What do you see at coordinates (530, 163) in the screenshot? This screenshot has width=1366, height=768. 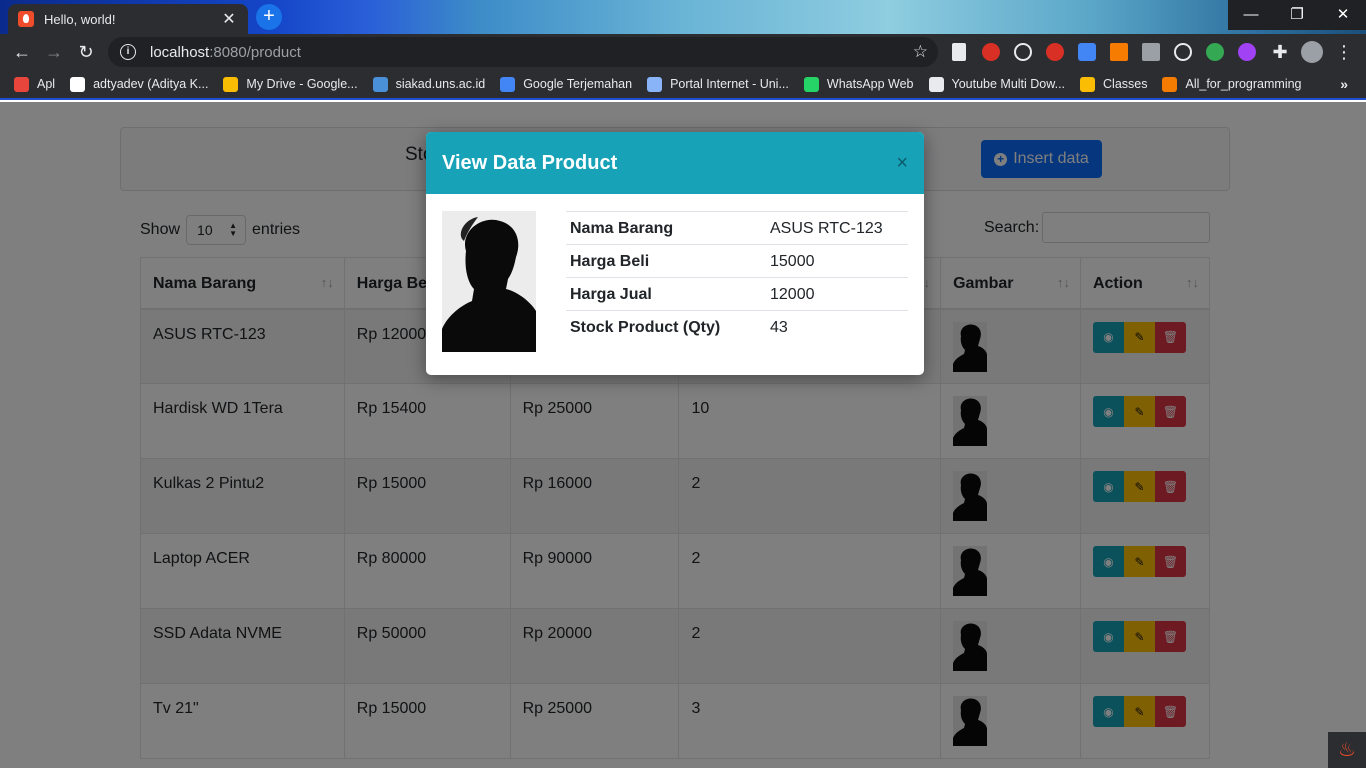 I see `modal-title: View Data Product` at bounding box center [530, 163].